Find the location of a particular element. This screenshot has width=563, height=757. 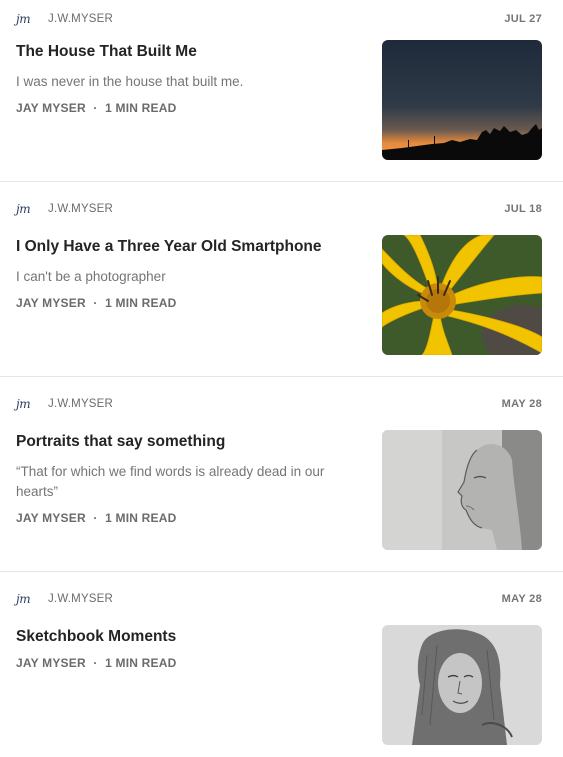

post-subtitle: I can't be a photographer is located at coordinates (91, 276).